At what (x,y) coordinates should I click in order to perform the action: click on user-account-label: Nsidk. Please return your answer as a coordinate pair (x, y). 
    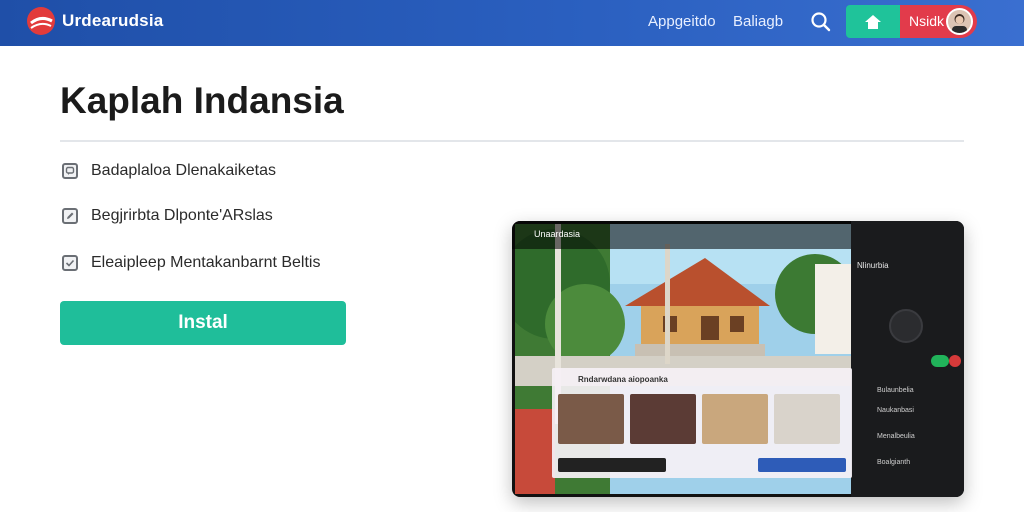
    Looking at the image, I should click on (927, 21).